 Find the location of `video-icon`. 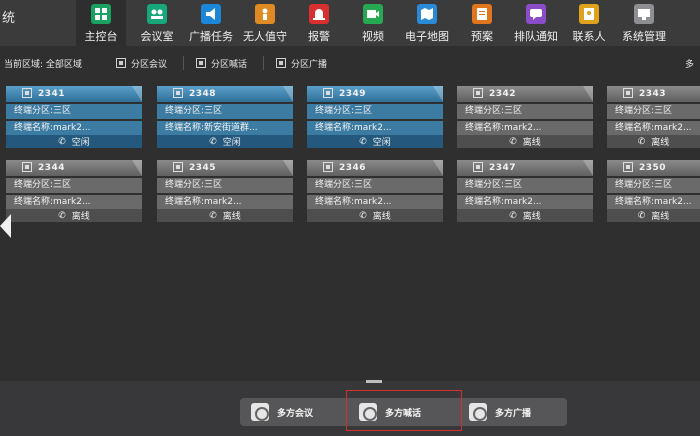

video-icon is located at coordinates (373, 14).